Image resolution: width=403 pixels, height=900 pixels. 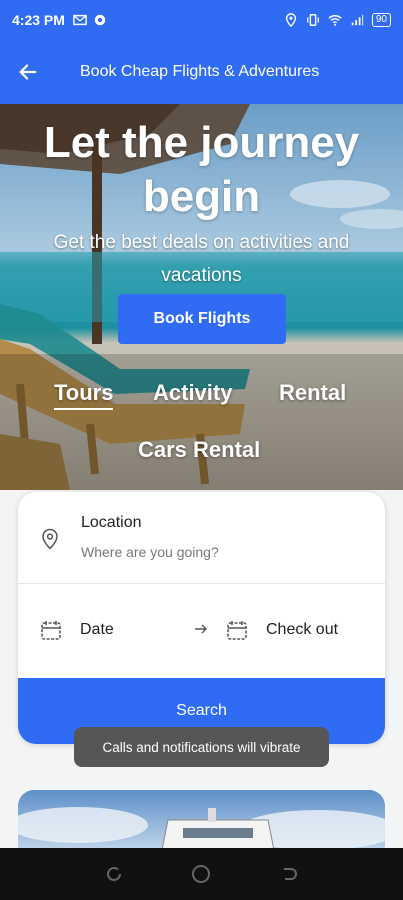 What do you see at coordinates (50, 539) in the screenshot?
I see `map-pin-icon` at bounding box center [50, 539].